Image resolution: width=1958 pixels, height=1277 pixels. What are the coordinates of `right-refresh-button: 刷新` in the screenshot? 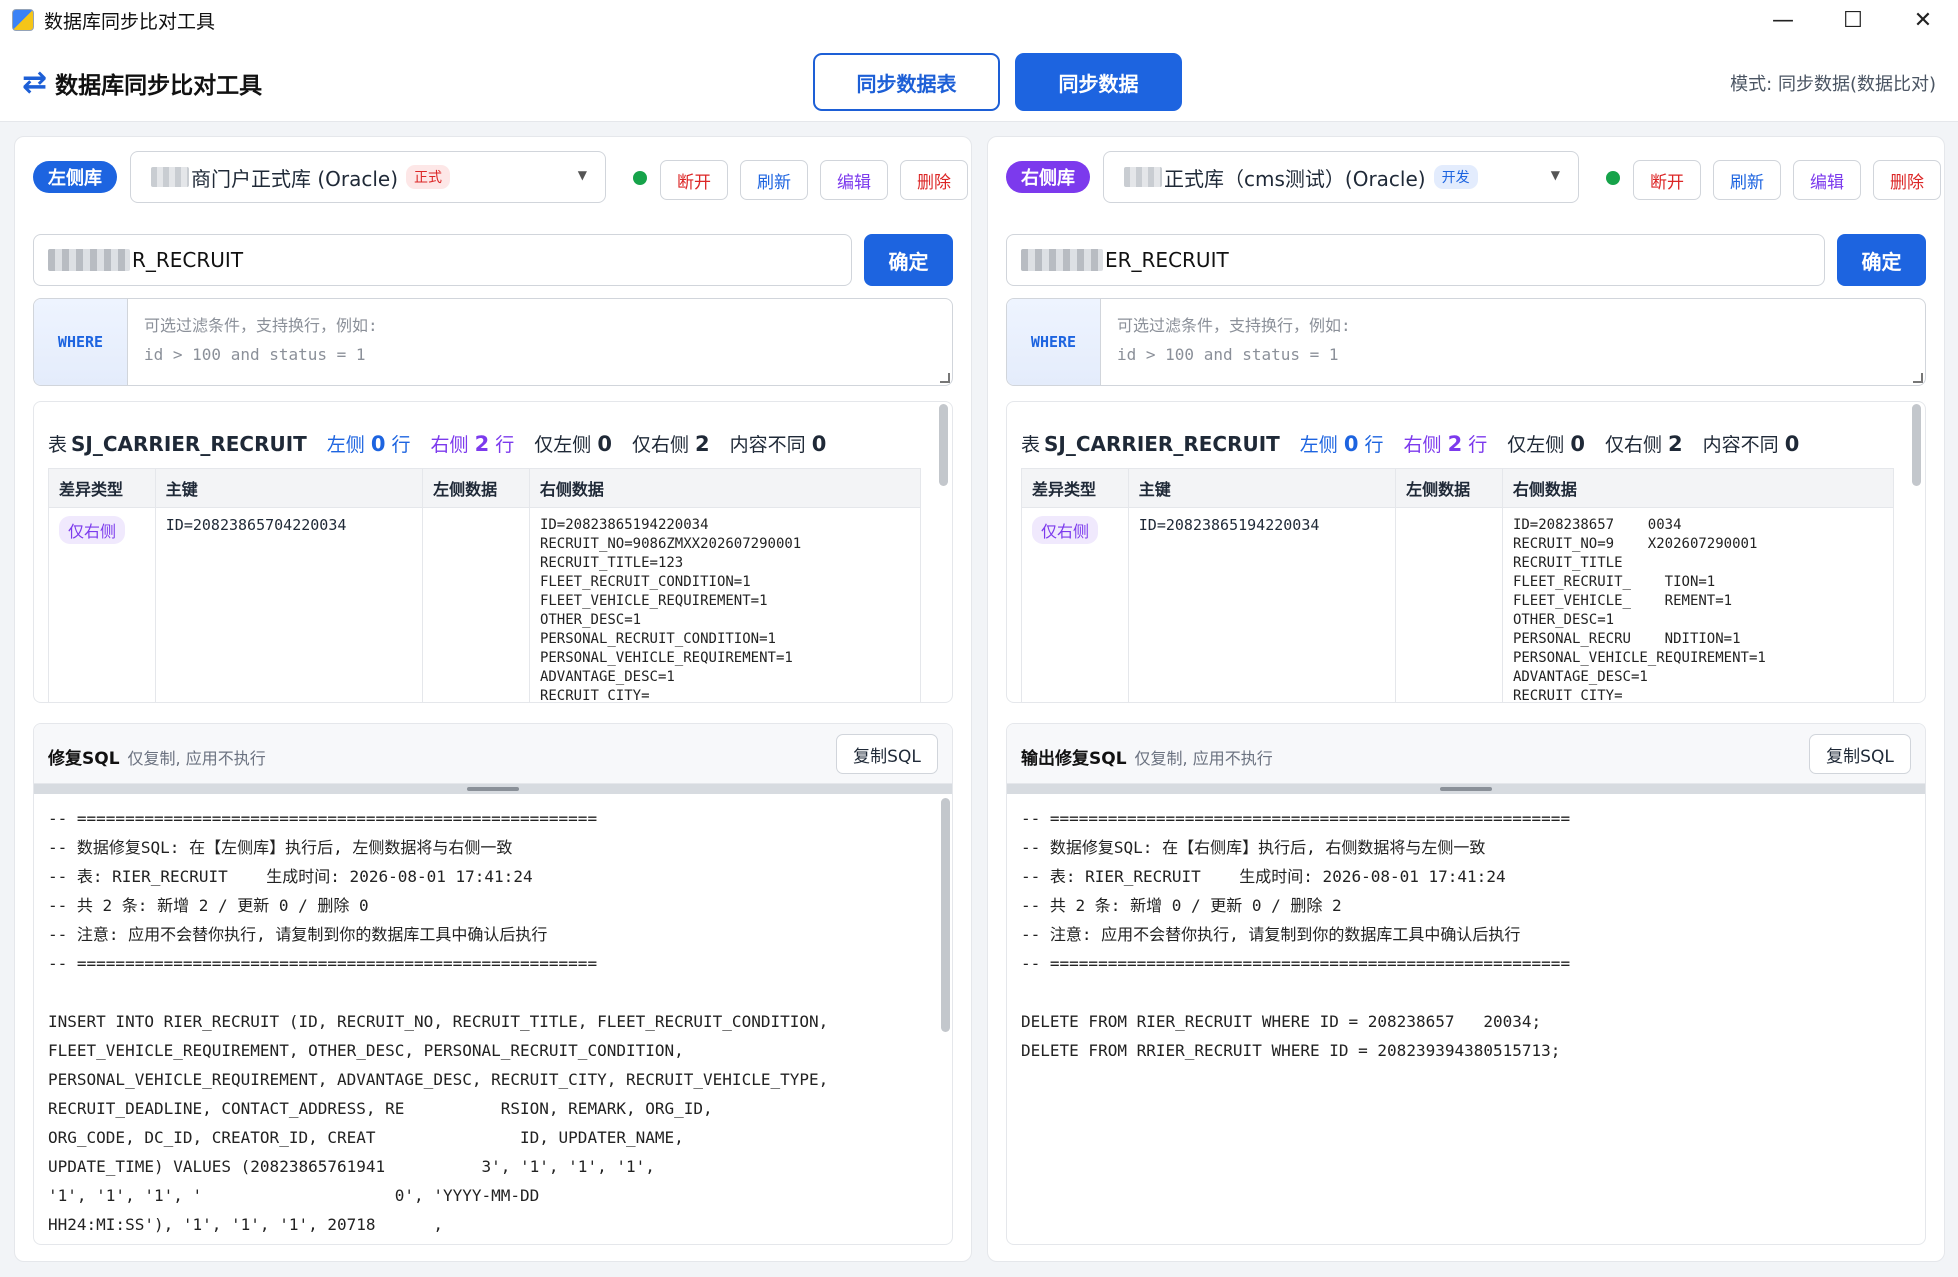 It's located at (1747, 180).